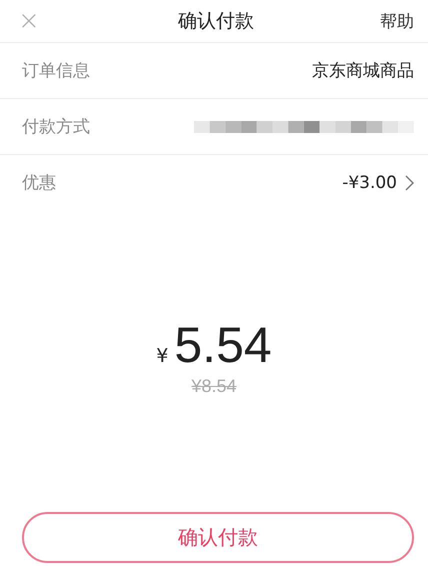  Describe the element at coordinates (216, 21) in the screenshot. I see `page-title: 确认付款` at that location.